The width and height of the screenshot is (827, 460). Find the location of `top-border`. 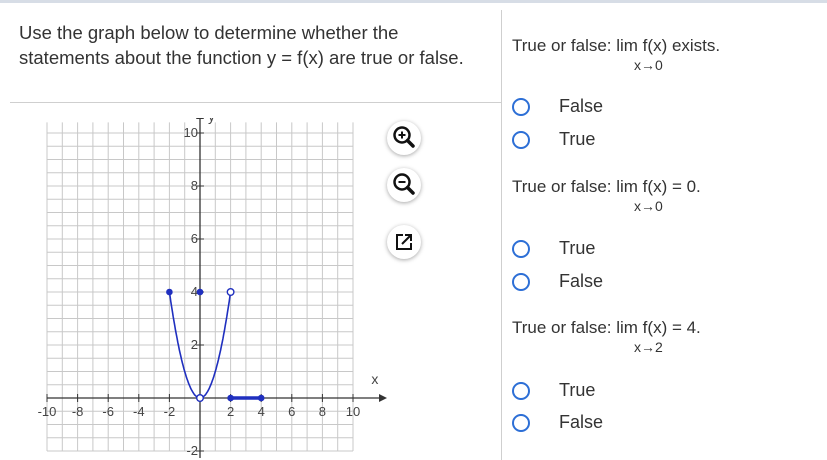

top-border is located at coordinates (413, 1).